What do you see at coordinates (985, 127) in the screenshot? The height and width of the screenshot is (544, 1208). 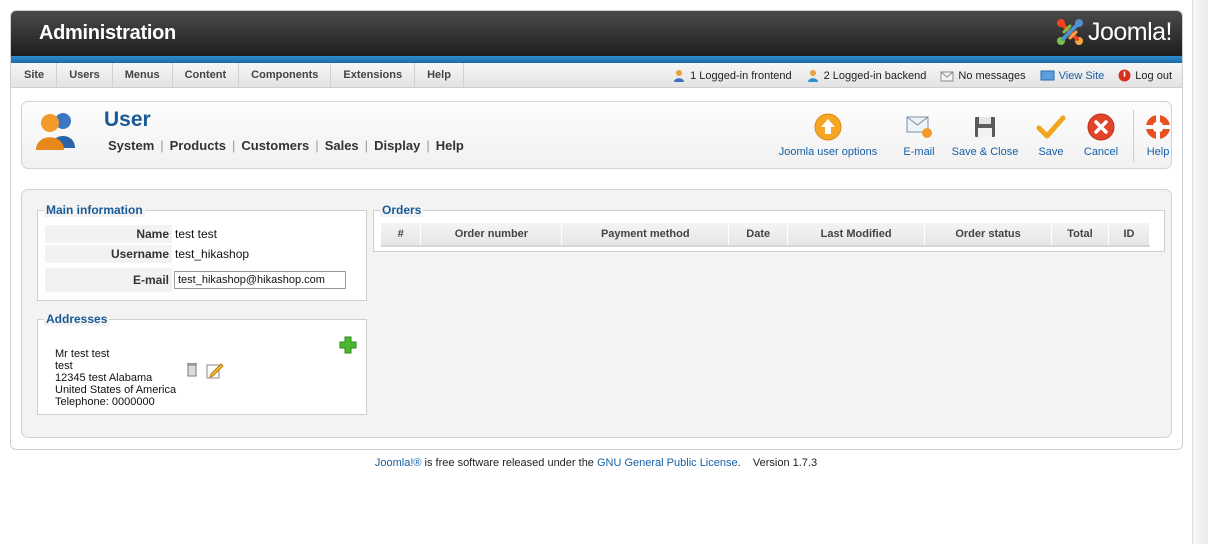 I see `floppy-disk-icon` at bounding box center [985, 127].